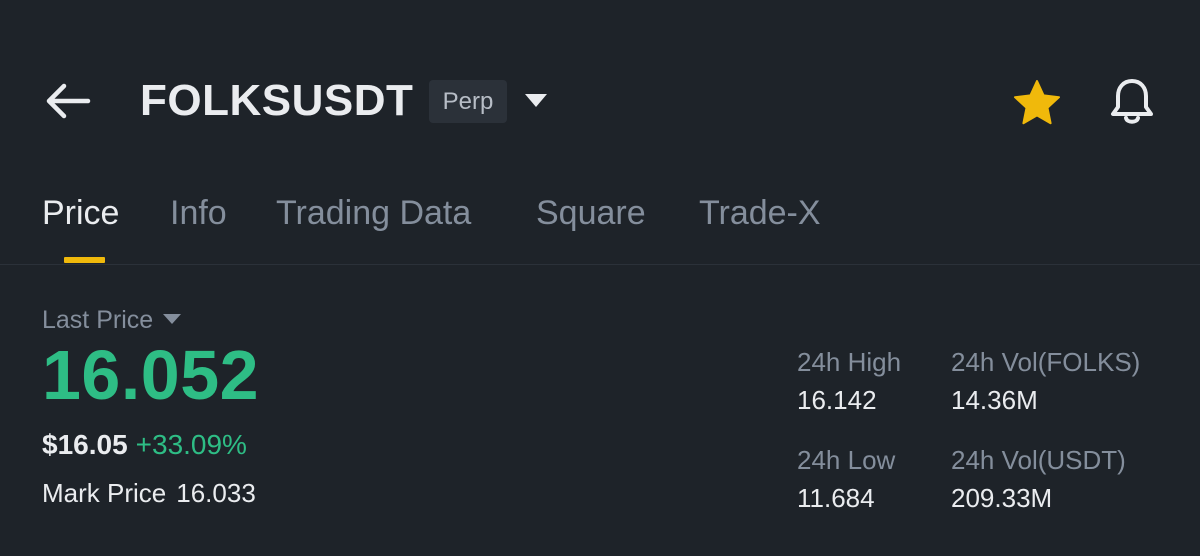 This screenshot has width=1200, height=556. What do you see at coordinates (849, 362) in the screenshot?
I see `stat-label: 24h High` at bounding box center [849, 362].